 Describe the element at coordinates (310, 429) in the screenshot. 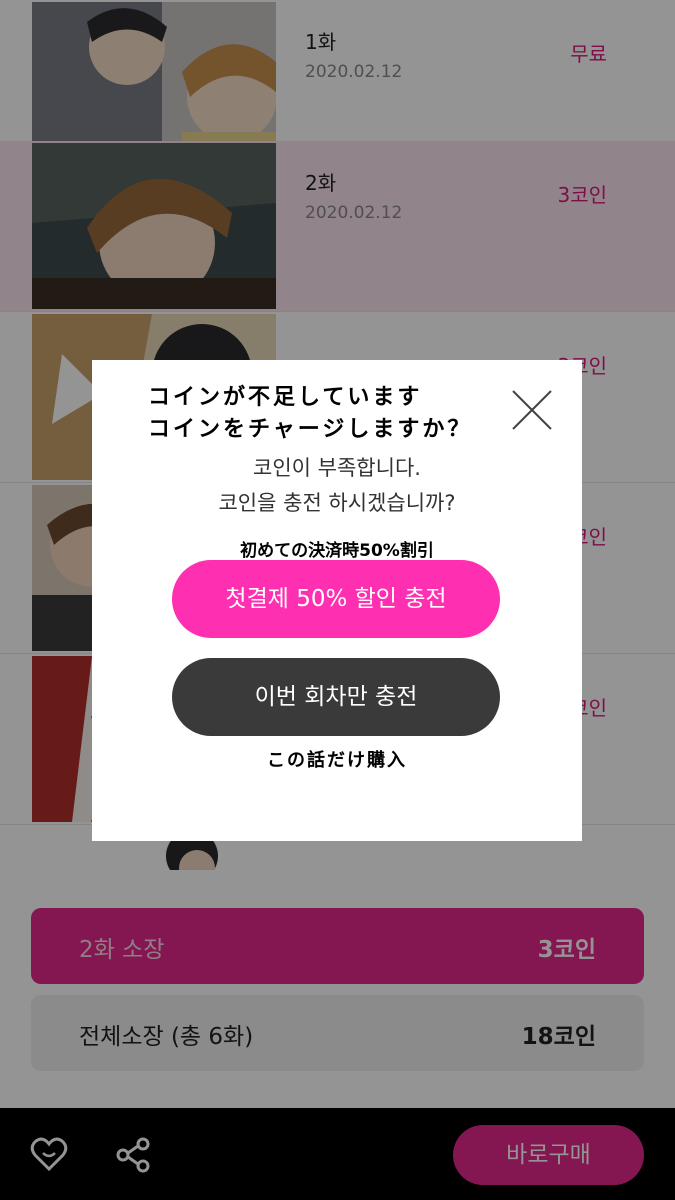

I see `dialog-jp-title-line2: コインをチャージしますか？` at that location.